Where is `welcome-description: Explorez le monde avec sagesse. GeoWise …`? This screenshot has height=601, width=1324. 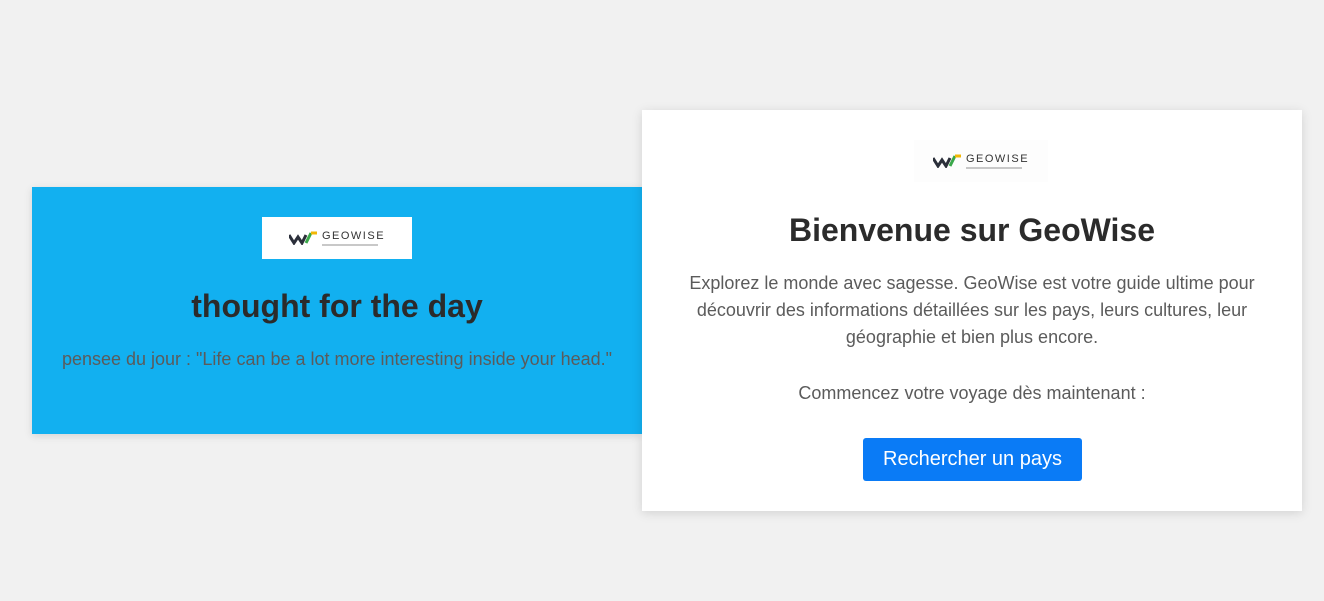
welcome-description: Explorez le monde avec sagesse. GeoWise … is located at coordinates (972, 310).